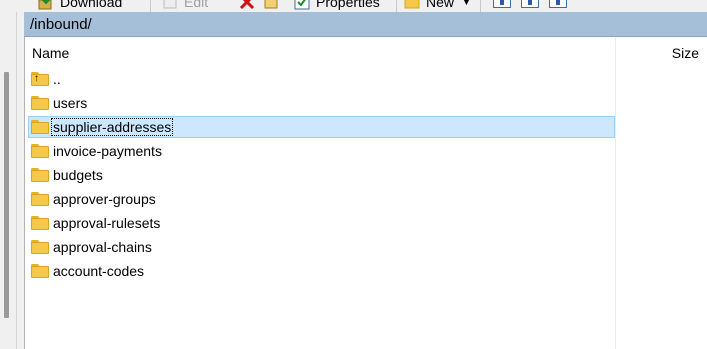 Image resolution: width=707 pixels, height=349 pixels. What do you see at coordinates (112, 127) in the screenshot?
I see `row-label: supplier-addresses` at bounding box center [112, 127].